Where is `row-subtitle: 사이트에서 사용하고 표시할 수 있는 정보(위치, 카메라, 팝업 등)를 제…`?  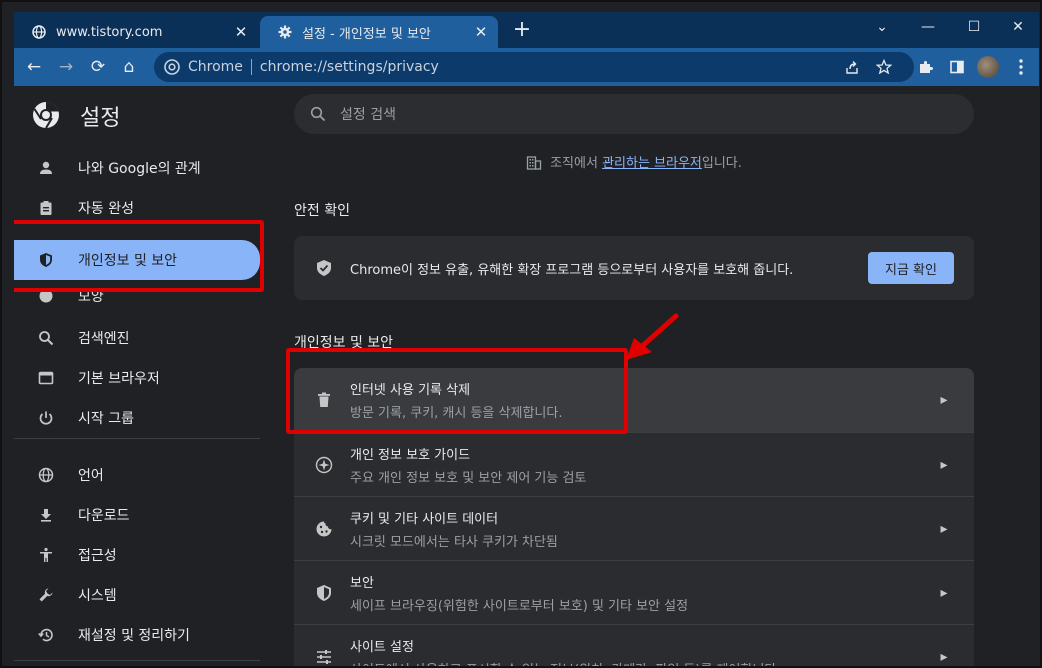
row-subtitle: 사이트에서 사용하고 표시할 수 있는 정보(위치, 카메라, 팝업 등)를 제… is located at coordinates (642, 663).